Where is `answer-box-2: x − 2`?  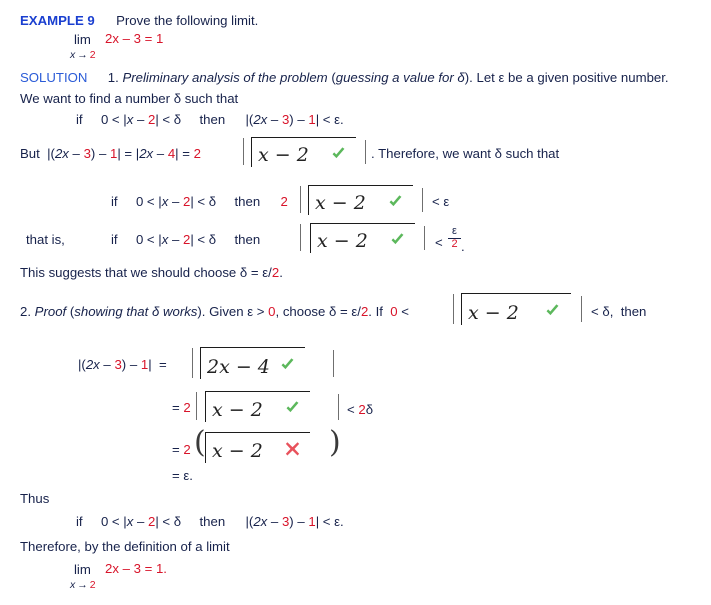 answer-box-2: x − 2 is located at coordinates (360, 200).